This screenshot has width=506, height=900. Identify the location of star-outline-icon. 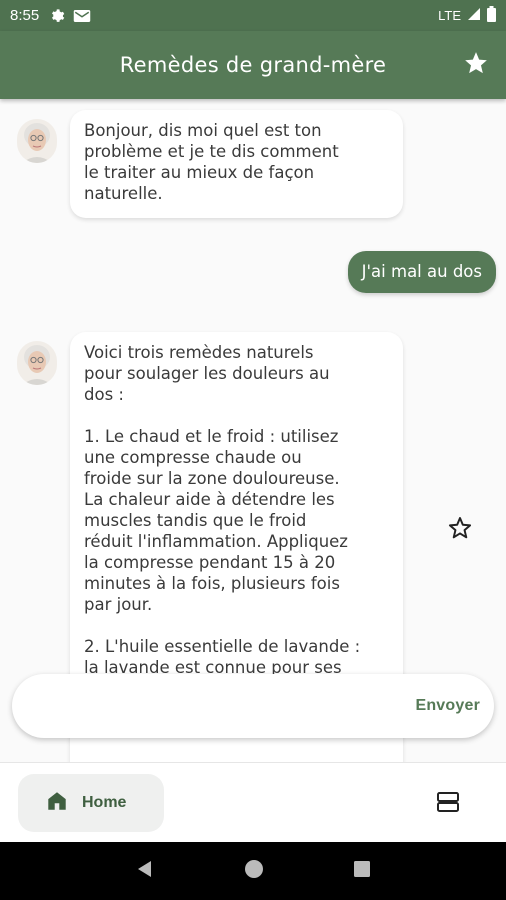
(460, 530).